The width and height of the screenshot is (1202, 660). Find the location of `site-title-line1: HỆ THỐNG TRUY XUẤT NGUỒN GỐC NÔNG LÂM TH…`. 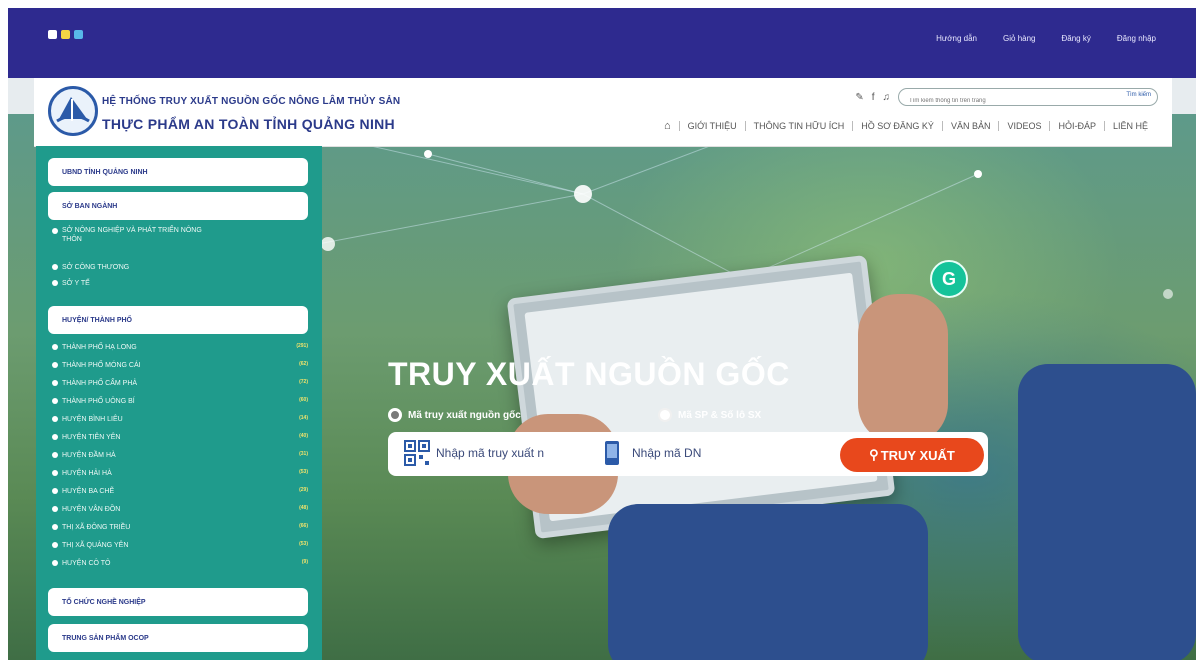

site-title-line1: HỆ THỐNG TRUY XUẤT NGUỒN GỐC NÔNG LÂM TH… is located at coordinates (251, 101).